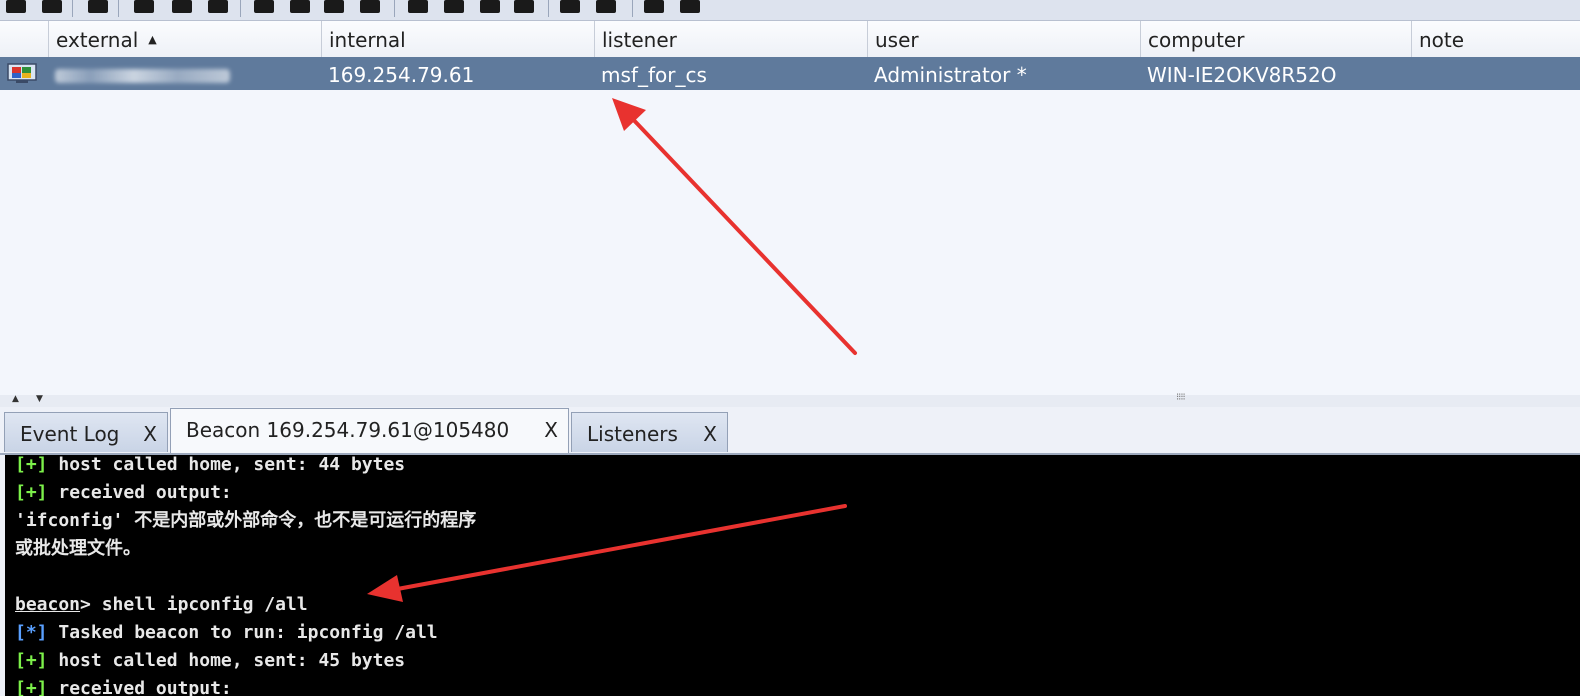 The height and width of the screenshot is (696, 1580). I want to click on pivot-graph-icon, so click(98, 6).